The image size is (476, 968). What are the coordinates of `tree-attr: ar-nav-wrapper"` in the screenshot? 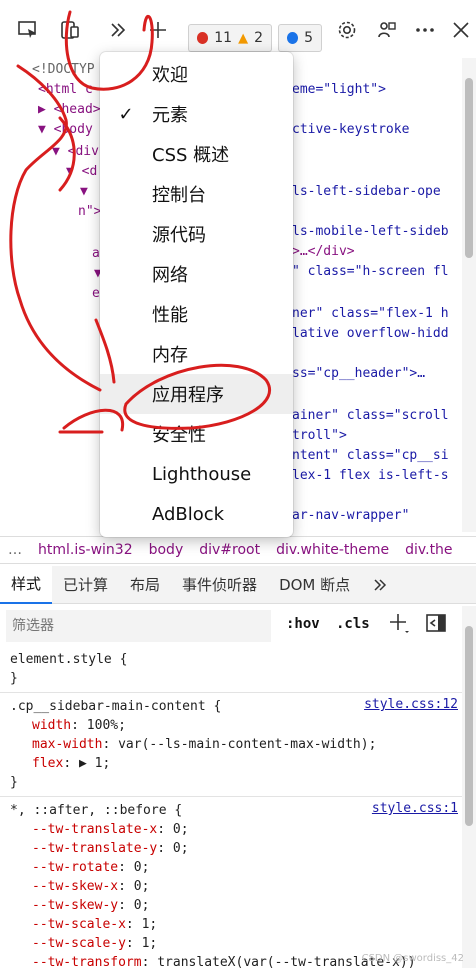 It's located at (351, 515).